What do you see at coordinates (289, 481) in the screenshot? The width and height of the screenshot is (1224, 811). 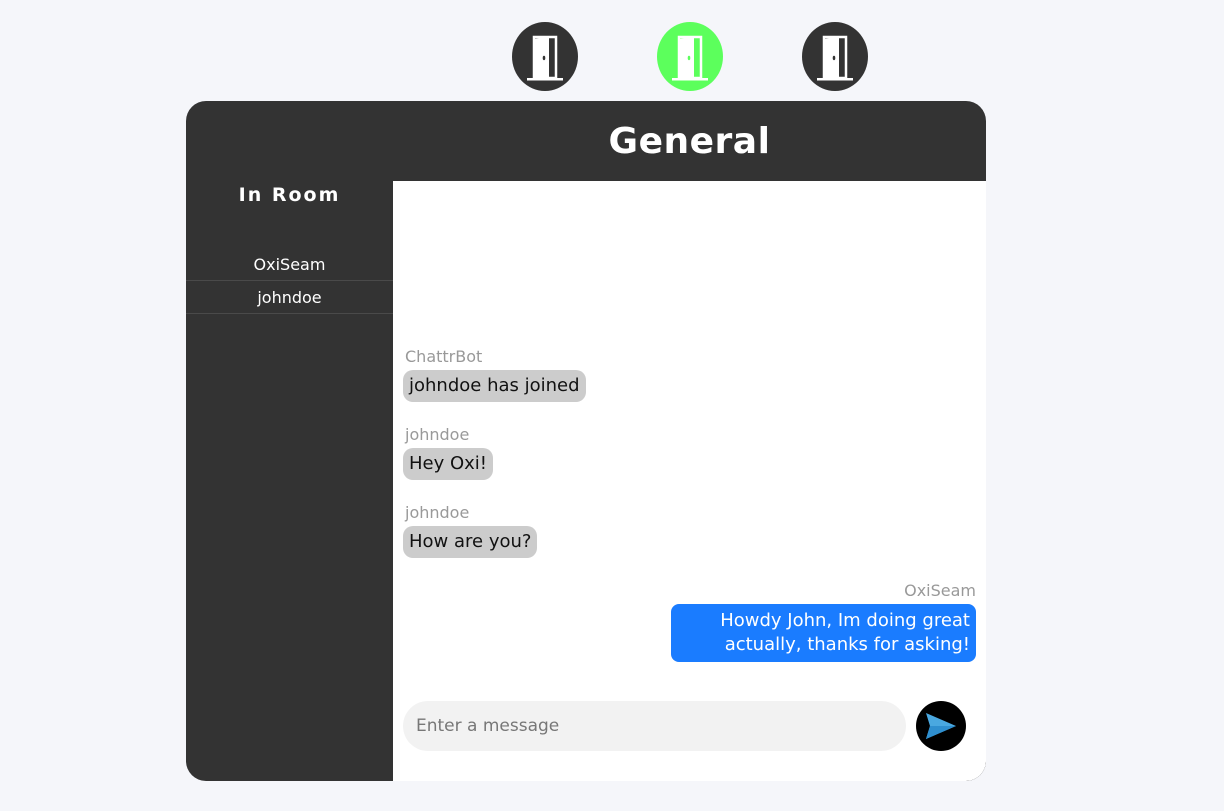 I see `sidebar: In Room OxiSeam johndoe` at bounding box center [289, 481].